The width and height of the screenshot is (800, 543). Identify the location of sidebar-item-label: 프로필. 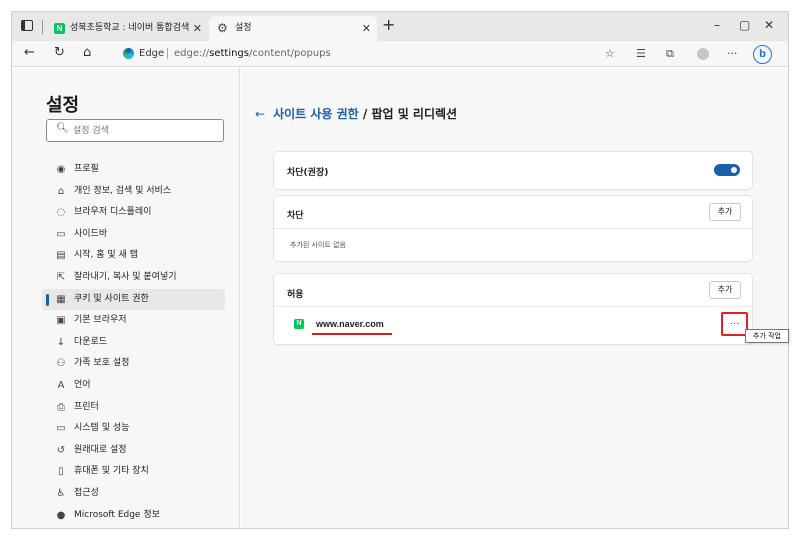
(86, 169).